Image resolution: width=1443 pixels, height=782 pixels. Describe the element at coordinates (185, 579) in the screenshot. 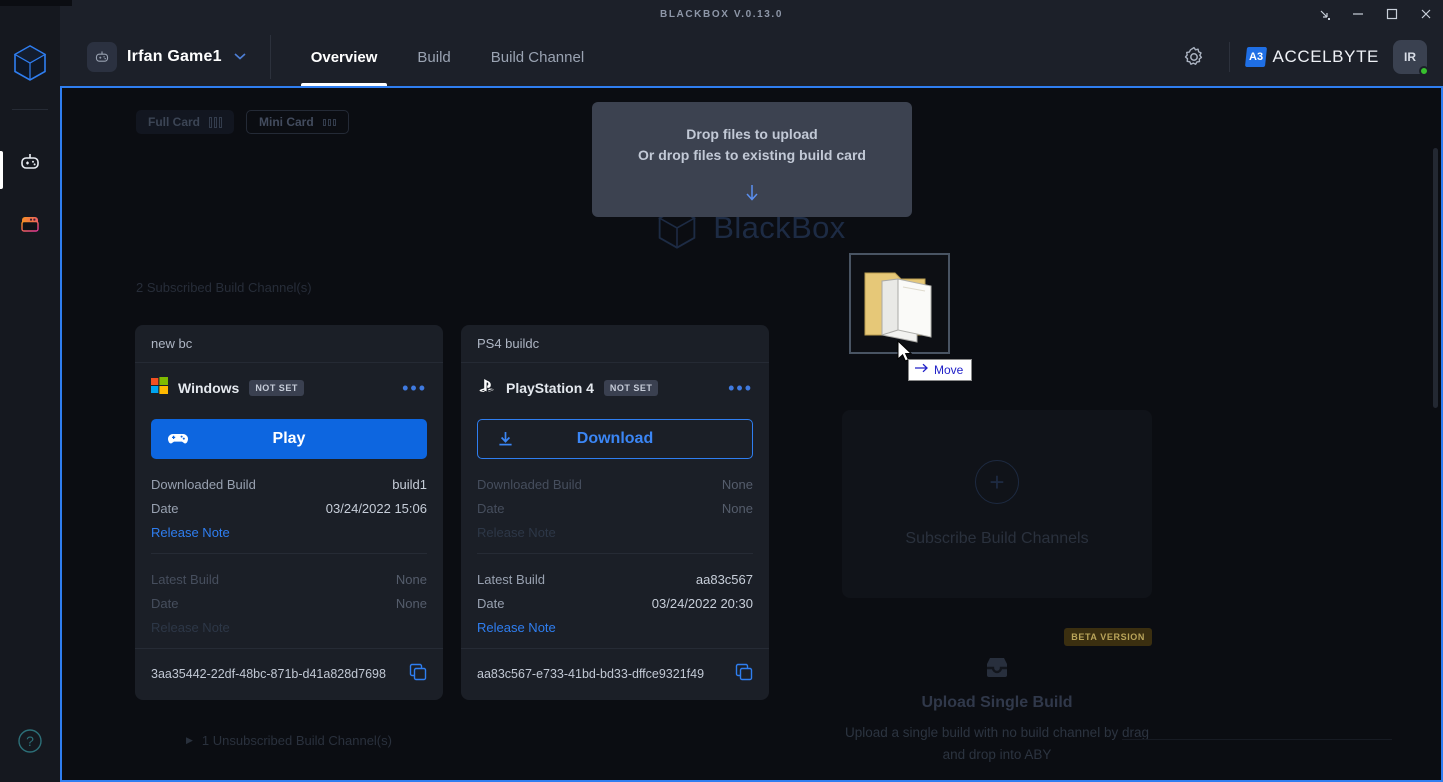

I see `latest-build-label: Latest Build` at that location.